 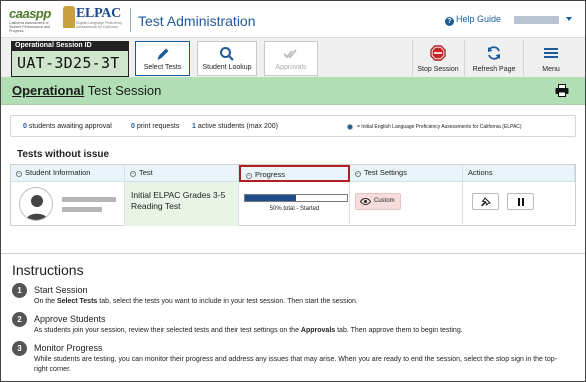 What do you see at coordinates (293, 253) in the screenshot?
I see `section-divider` at bounding box center [293, 253].